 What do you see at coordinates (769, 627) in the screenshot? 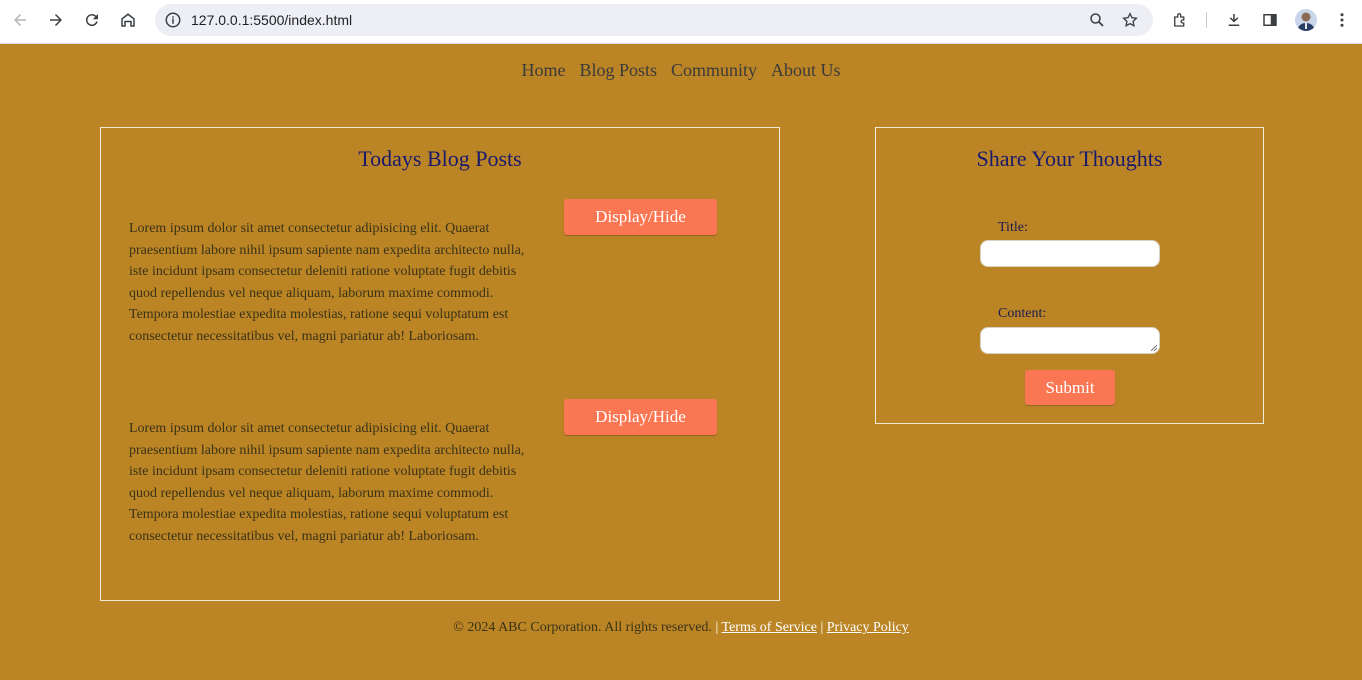
I see `terms-of-service-link: Terms of Service` at bounding box center [769, 627].